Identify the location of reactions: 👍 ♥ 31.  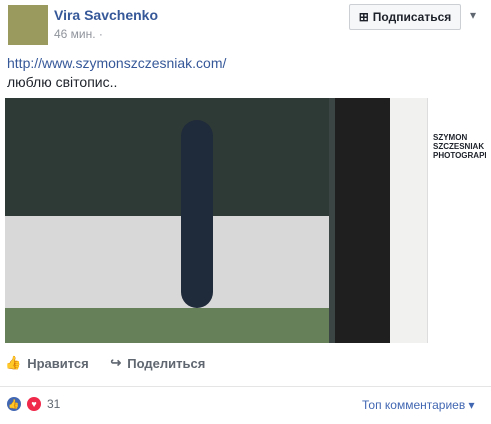
(33, 404).